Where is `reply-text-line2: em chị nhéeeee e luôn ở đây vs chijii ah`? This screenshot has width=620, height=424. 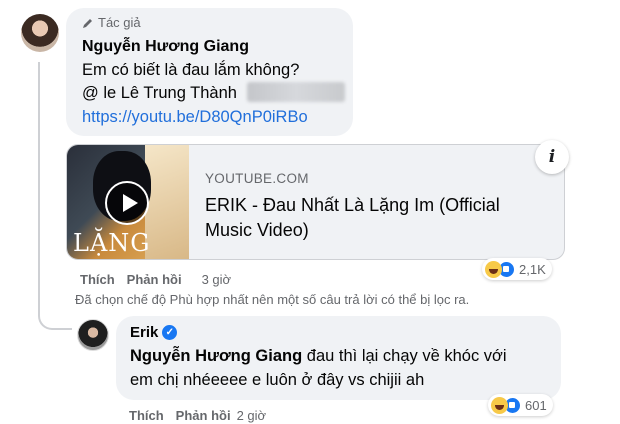 reply-text-line2: em chị nhéeeee e luôn ở đây vs chijii ah is located at coordinates (277, 380).